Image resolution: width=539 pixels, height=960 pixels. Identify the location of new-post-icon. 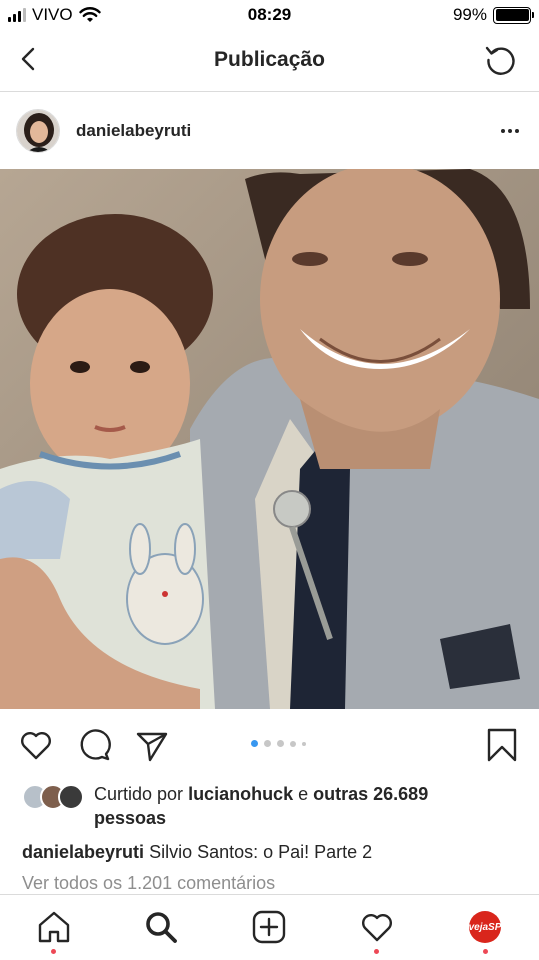
(269, 927).